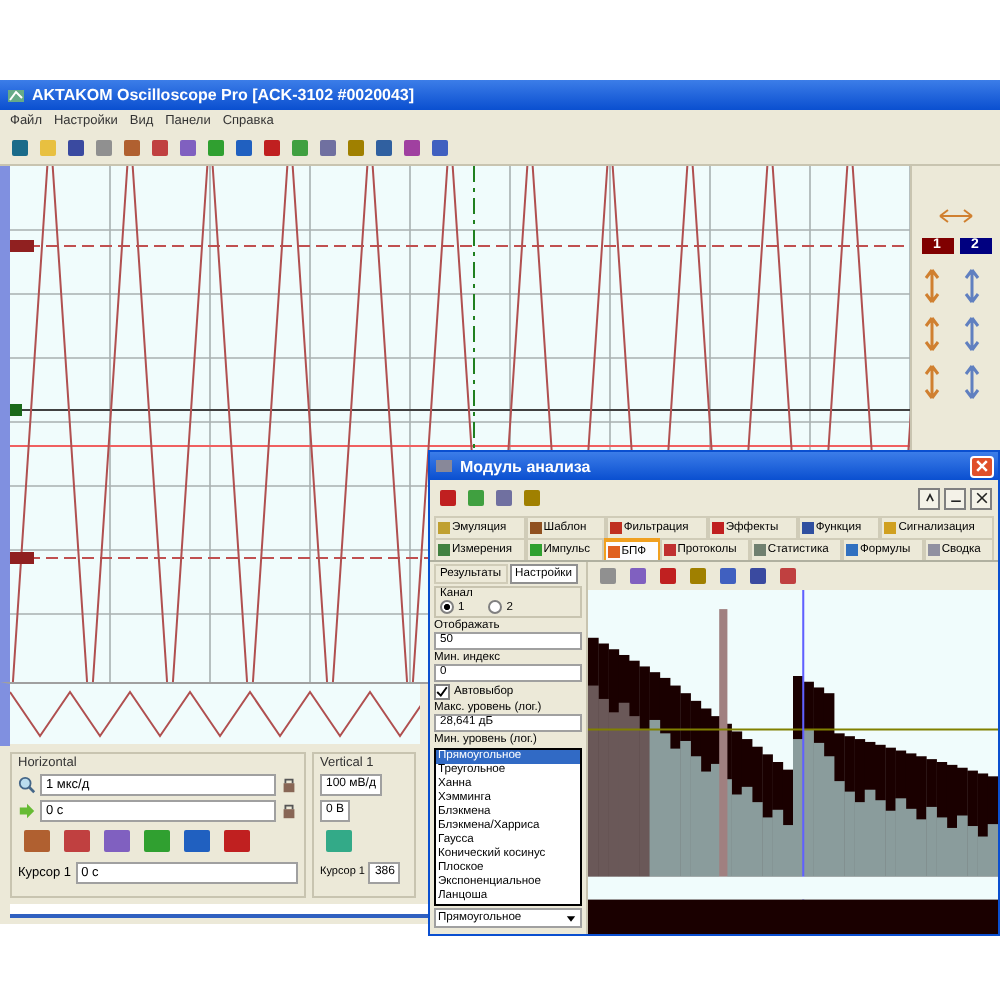 This screenshot has width=1000, height=1000. Describe the element at coordinates (442, 692) in the screenshot. I see `checkbox` at that location.